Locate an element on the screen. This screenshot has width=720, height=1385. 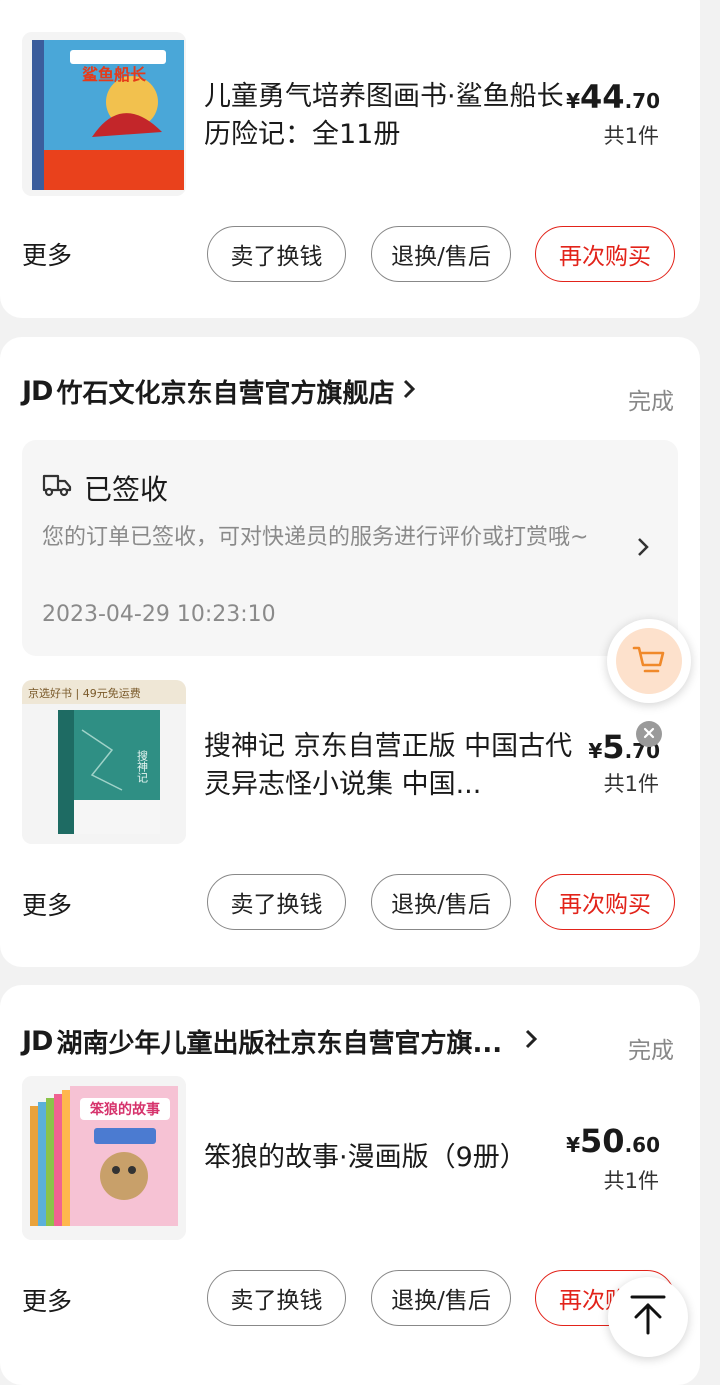
back-to-top-icon is located at coordinates (648, 1317).